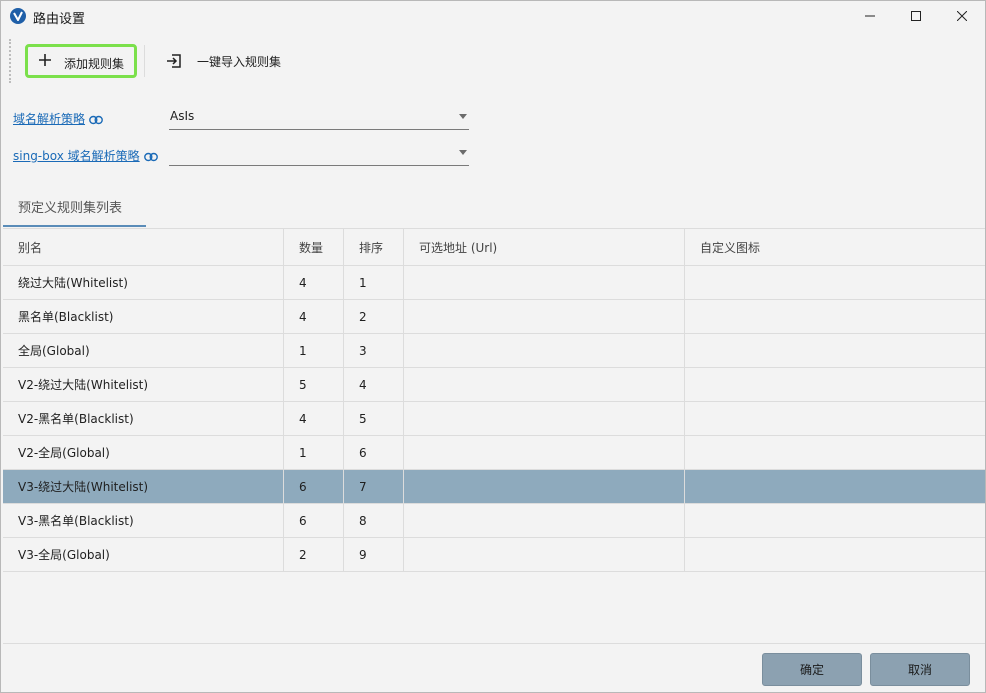  I want to click on cell-order: 6, so click(374, 452).